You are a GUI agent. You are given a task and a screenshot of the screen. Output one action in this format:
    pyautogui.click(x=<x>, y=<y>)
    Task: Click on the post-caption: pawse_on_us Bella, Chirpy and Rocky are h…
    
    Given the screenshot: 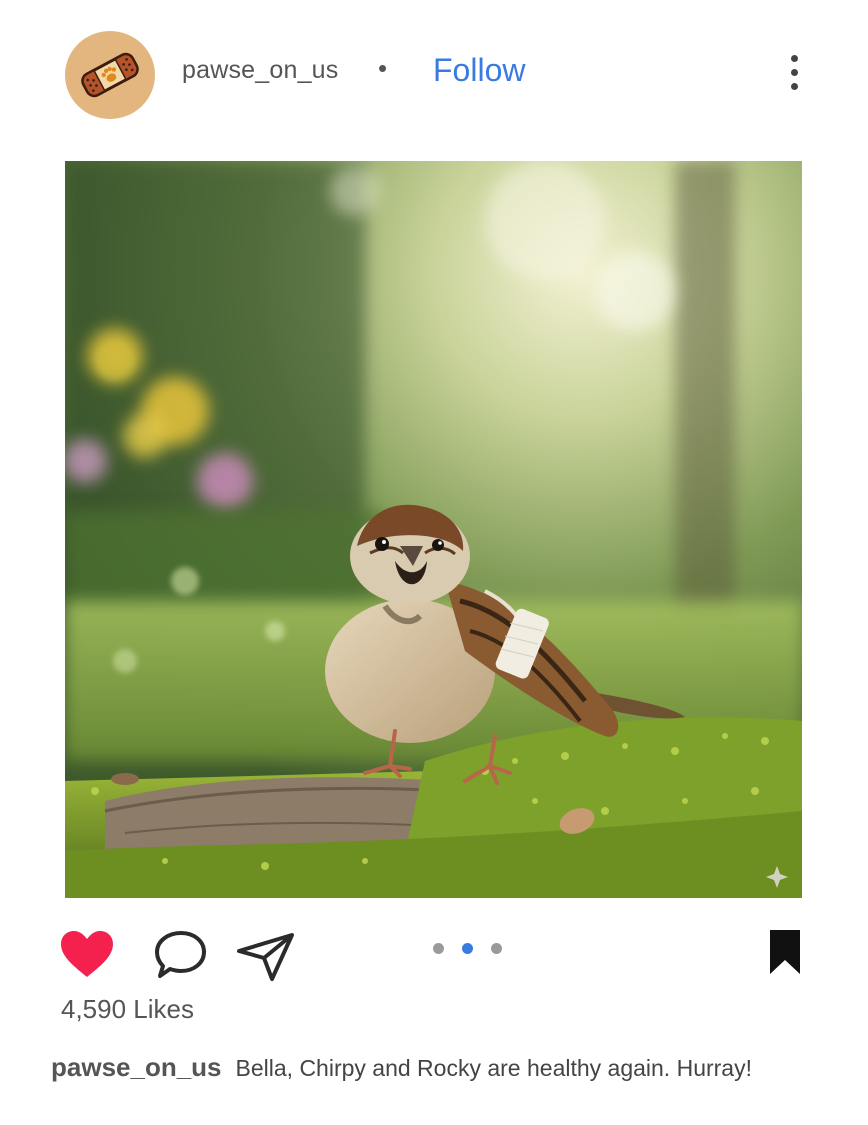 What is the action you would take?
    pyautogui.click(x=441, y=1067)
    